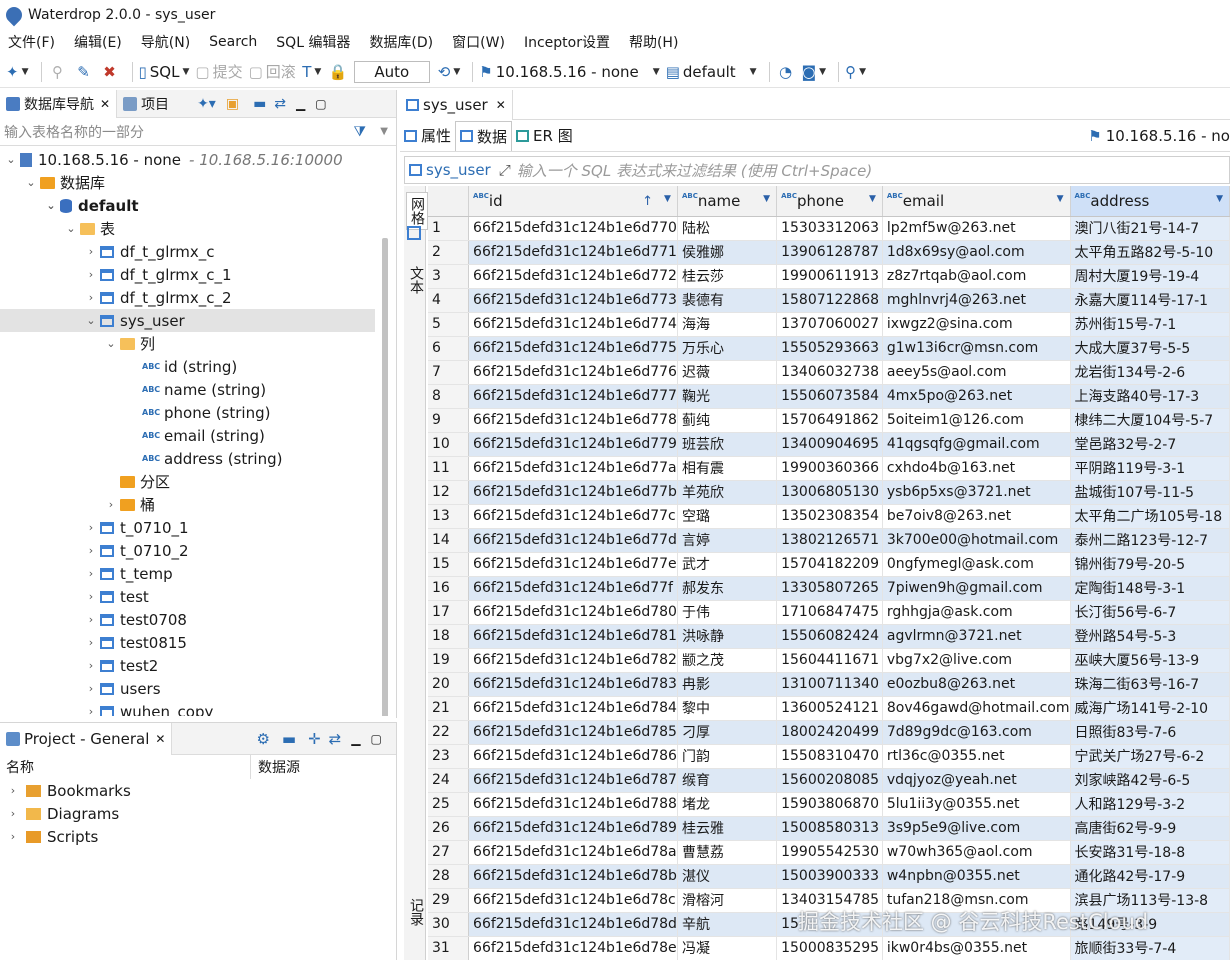  Describe the element at coordinates (573, 228) in the screenshot. I see `id-cell: 66f215defd31c124b1e6d770` at that location.